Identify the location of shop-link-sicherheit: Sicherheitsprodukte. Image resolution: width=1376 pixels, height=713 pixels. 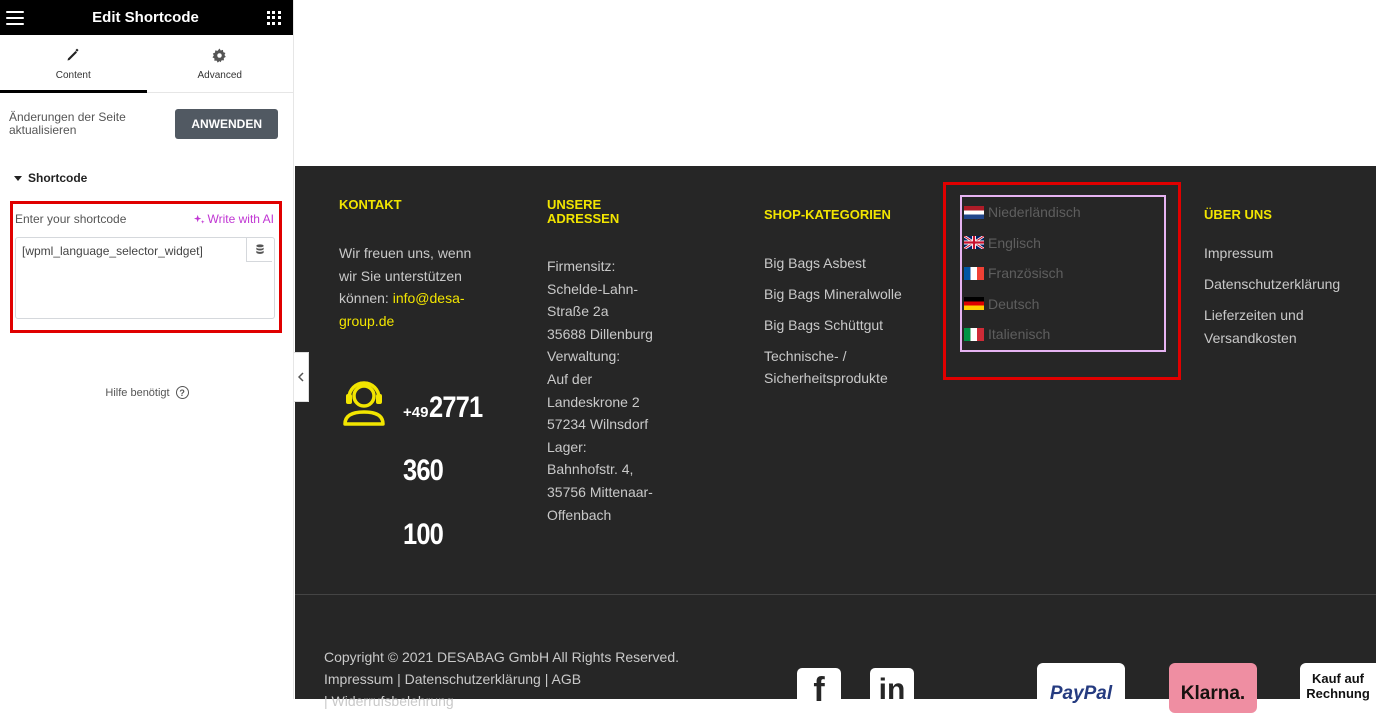
(833, 378).